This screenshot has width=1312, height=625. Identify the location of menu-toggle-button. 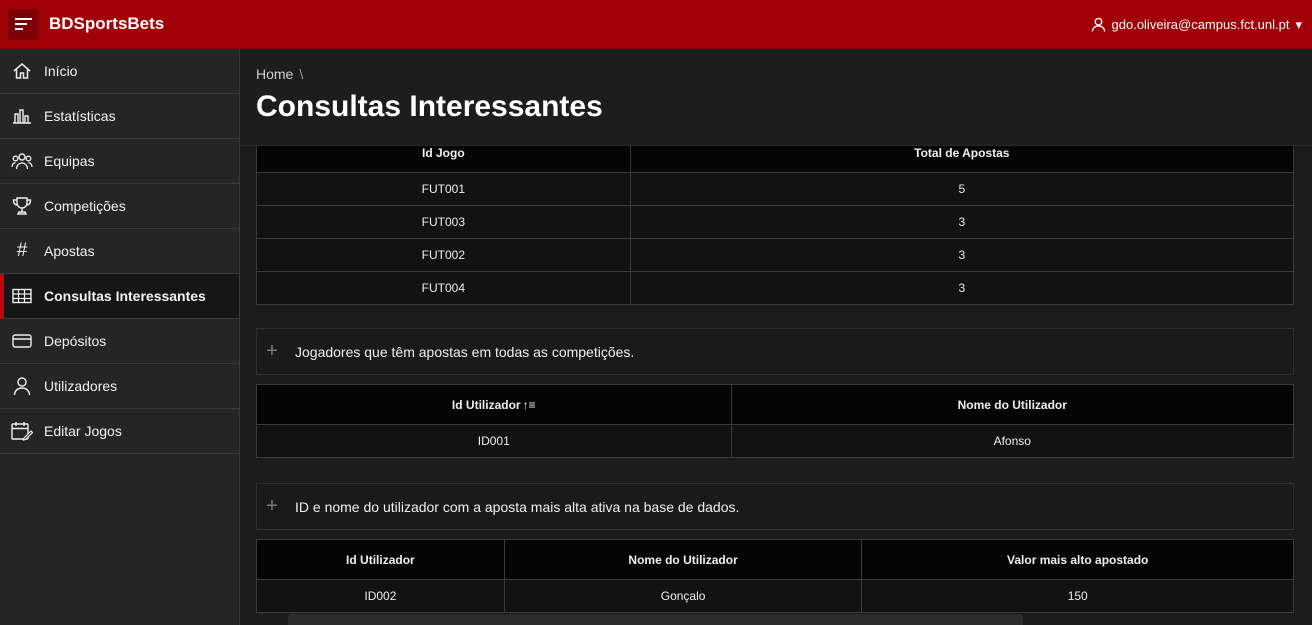
(23, 24).